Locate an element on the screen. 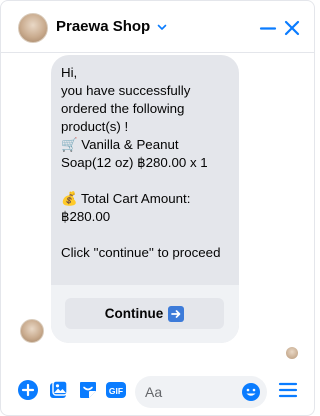 The width and height of the screenshot is (320, 416). emoji-icon is located at coordinates (251, 392).